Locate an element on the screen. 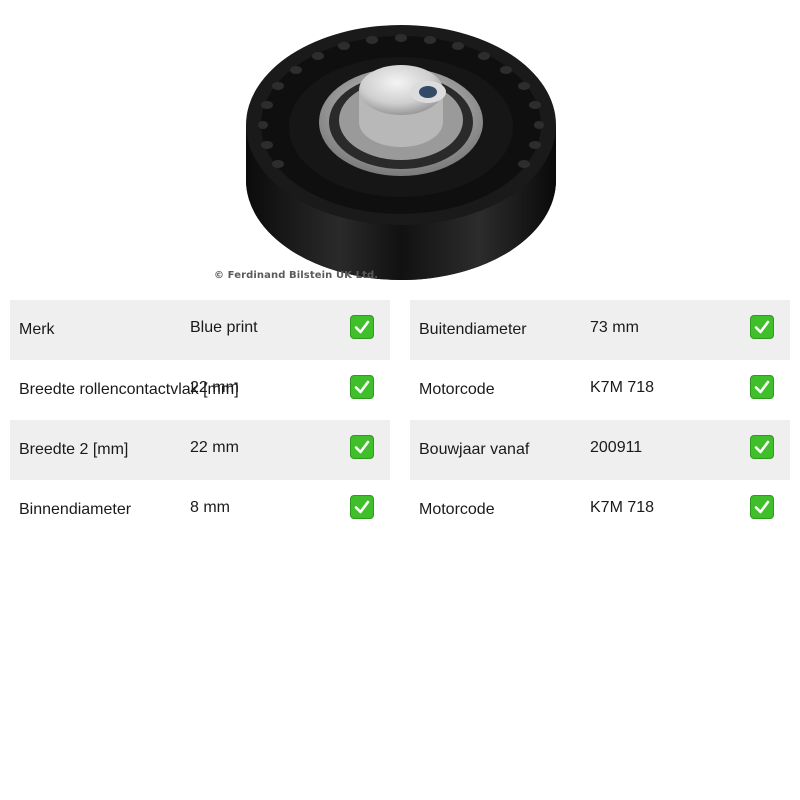  spec-label: Buitendiameter is located at coordinates (473, 329).